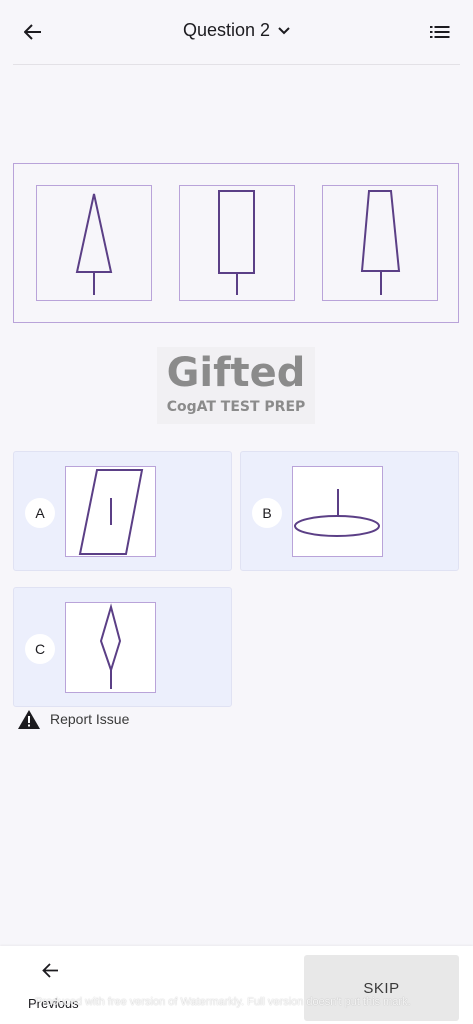 This screenshot has width=473, height=1024. Describe the element at coordinates (236, 373) in the screenshot. I see `logo-main-text: Gifted` at that location.